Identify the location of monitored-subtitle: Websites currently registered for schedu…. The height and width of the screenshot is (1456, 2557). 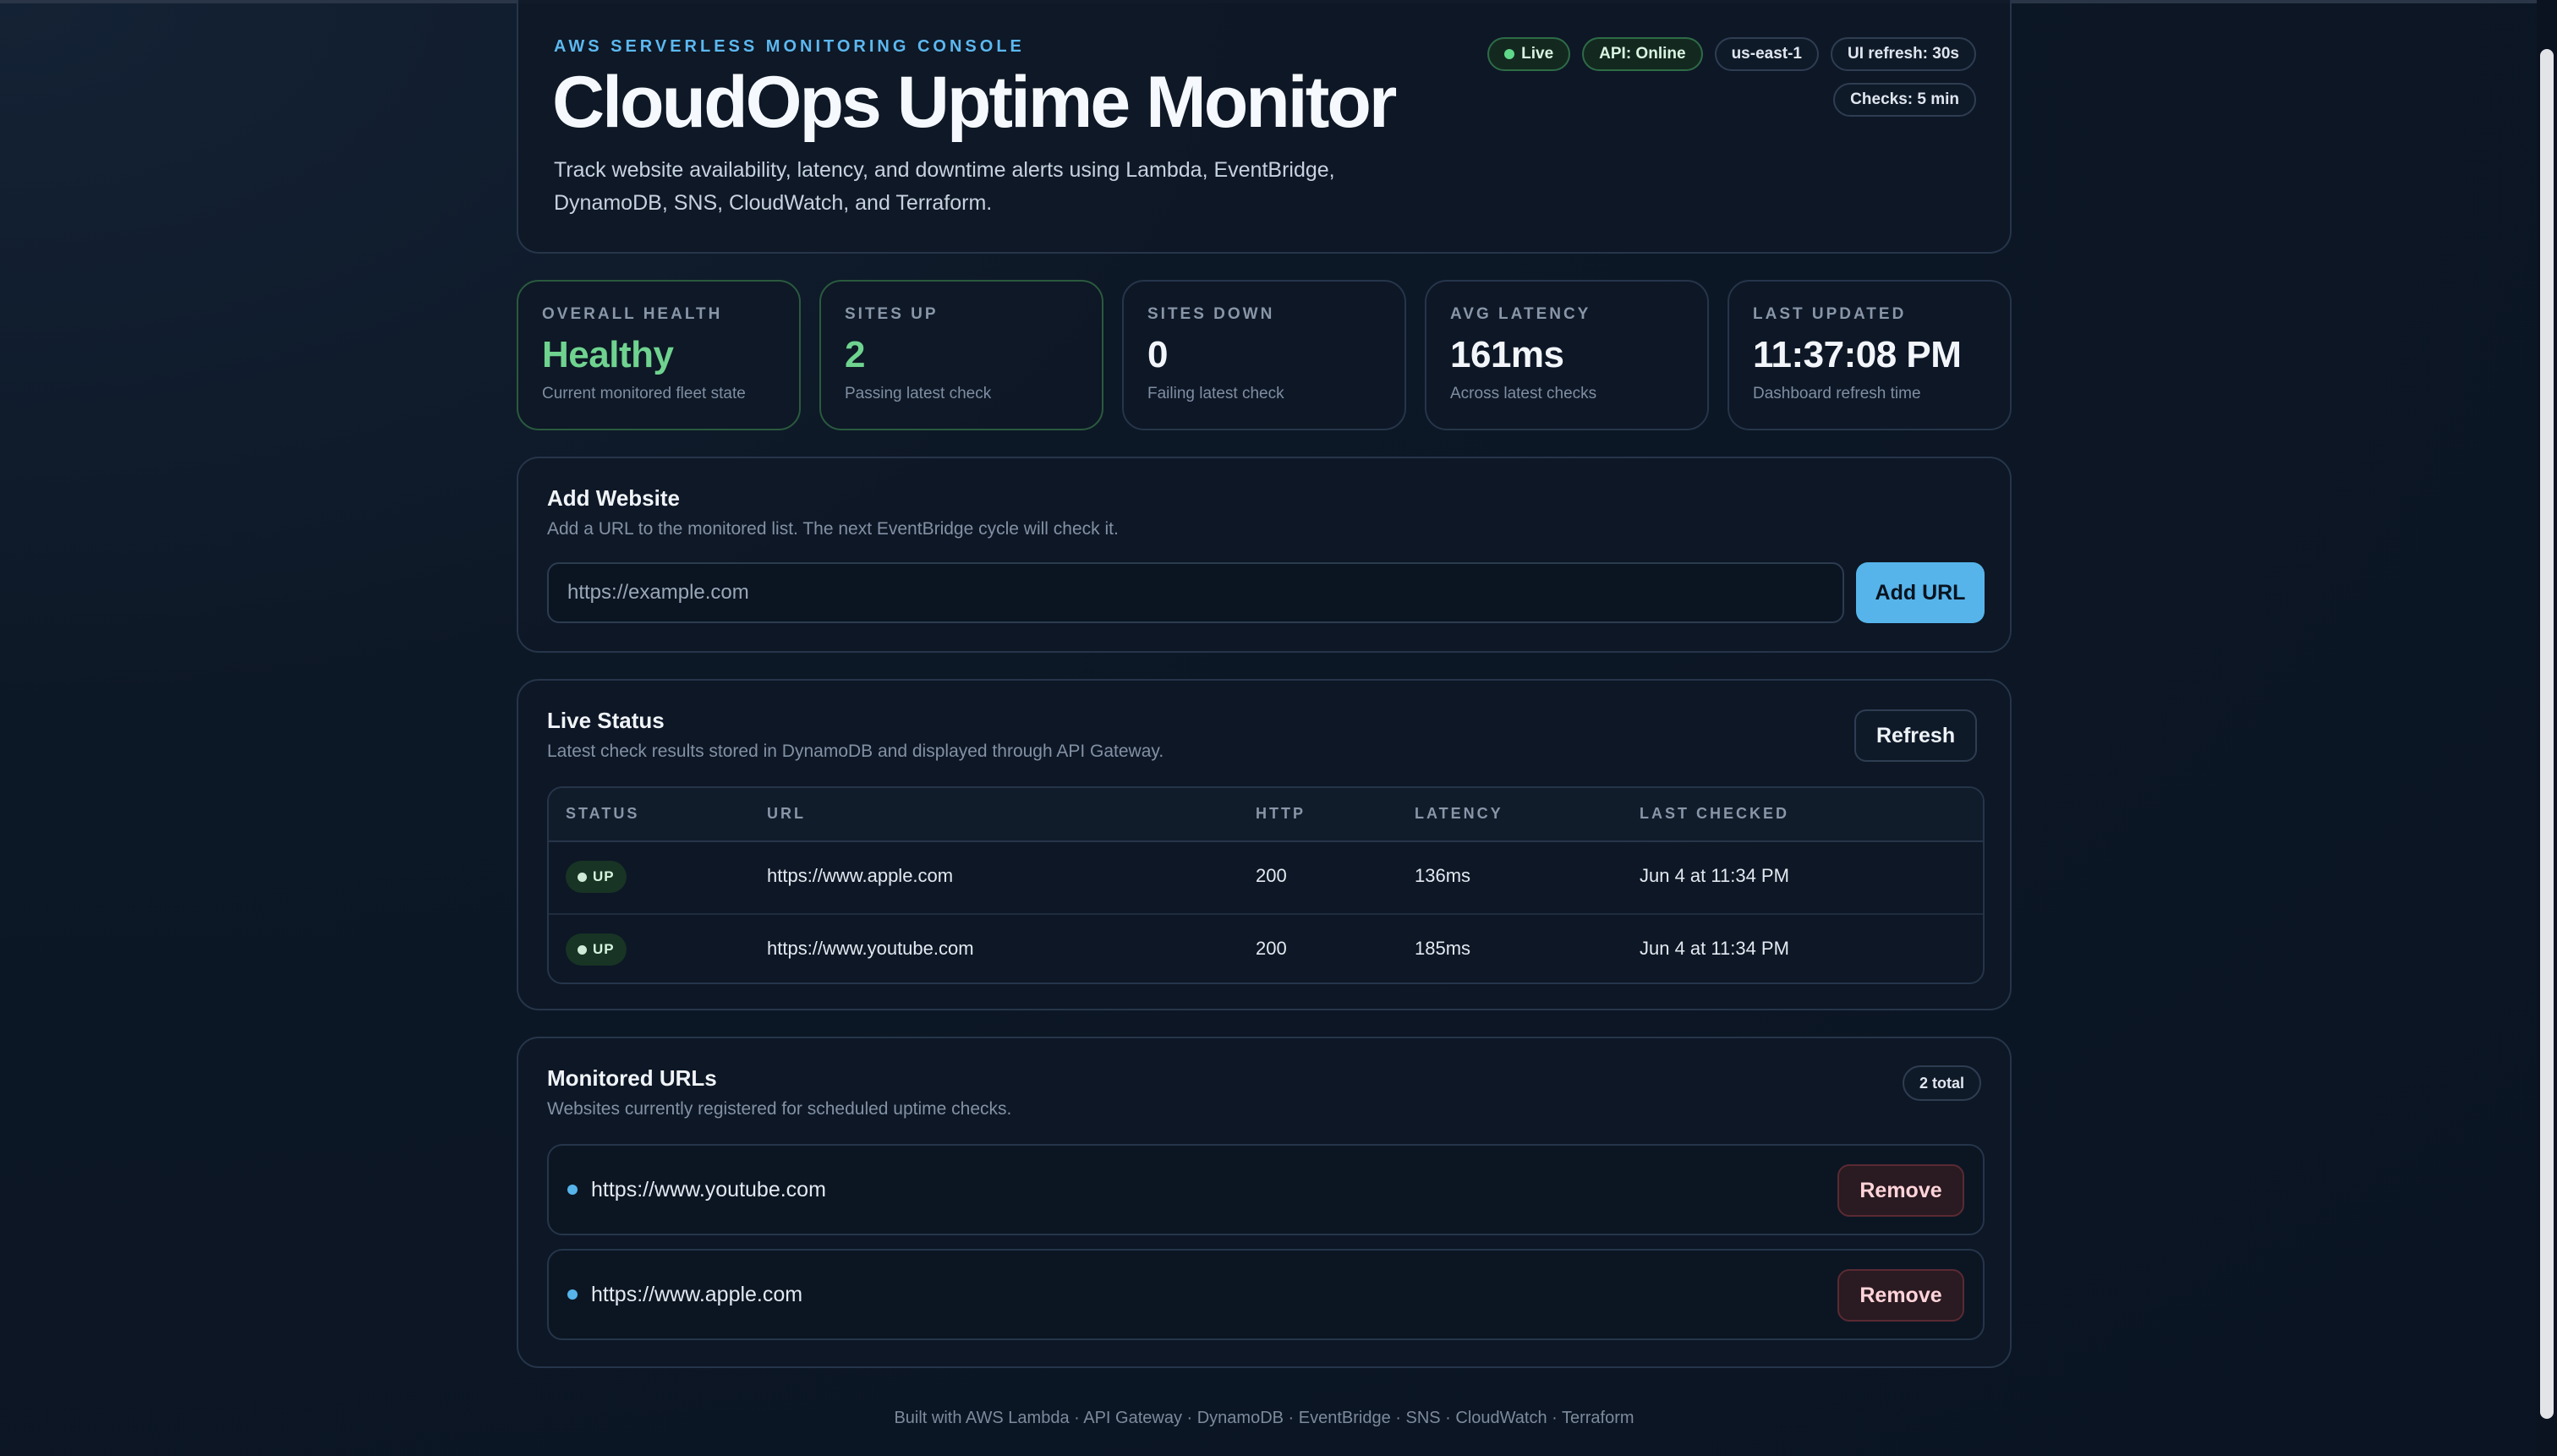
(779, 1109).